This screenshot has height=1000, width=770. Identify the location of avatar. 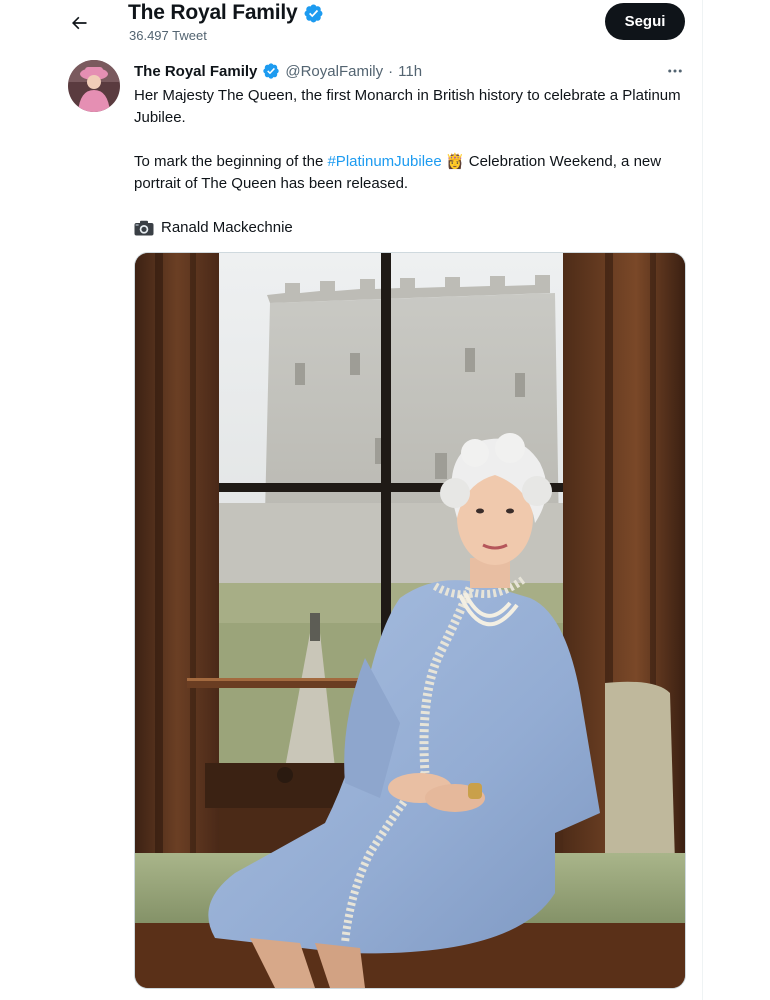
(94, 86).